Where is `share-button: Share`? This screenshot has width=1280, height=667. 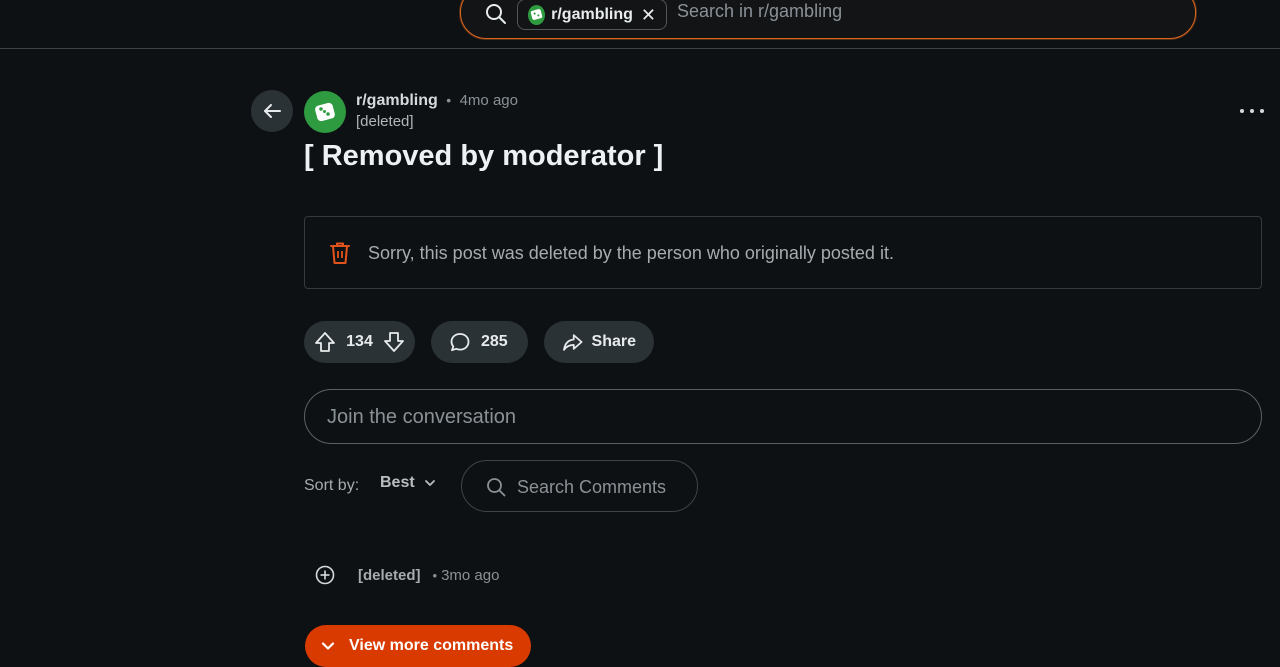
share-button: Share is located at coordinates (599, 342).